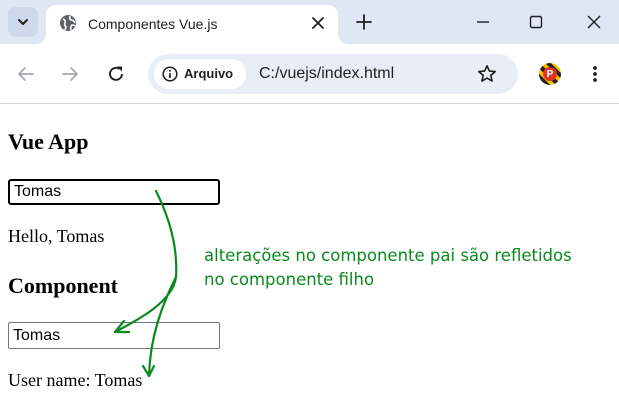 Image resolution: width=619 pixels, height=408 pixels. I want to click on profile-initial: P, so click(550, 74).